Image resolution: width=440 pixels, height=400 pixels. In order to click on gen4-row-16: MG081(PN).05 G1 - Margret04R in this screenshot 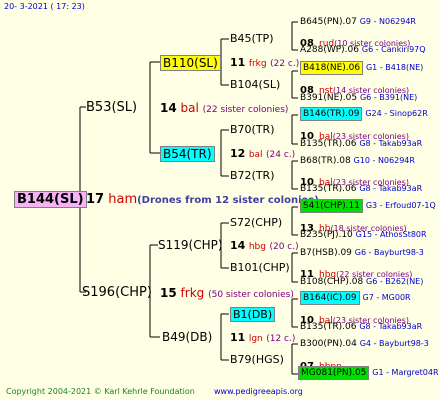, I will do `click(368, 373)`.